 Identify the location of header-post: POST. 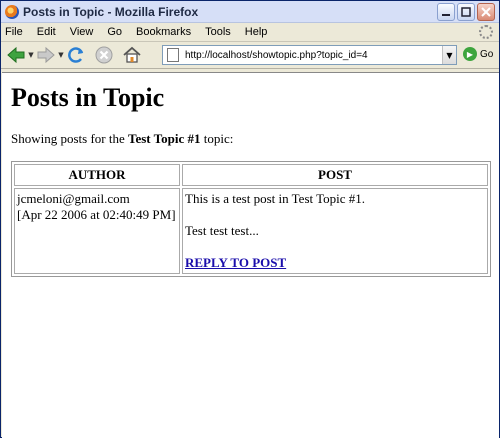
(335, 175).